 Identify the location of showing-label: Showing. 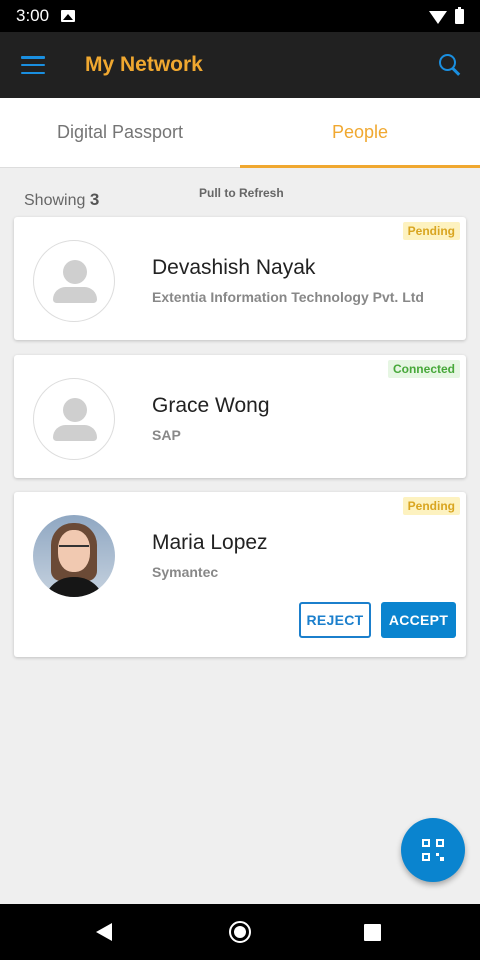
(55, 200).